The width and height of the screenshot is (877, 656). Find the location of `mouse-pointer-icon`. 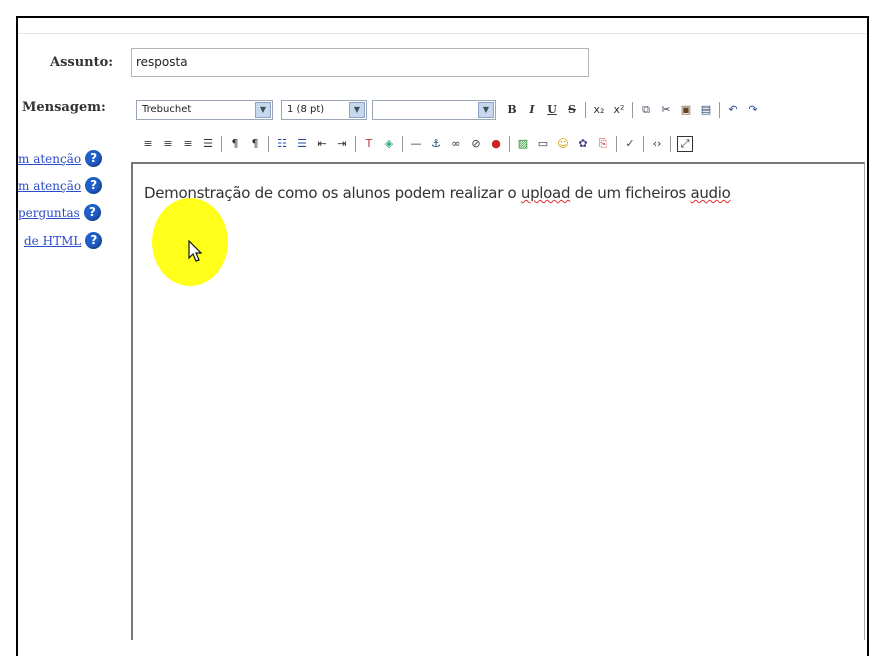

mouse-pointer-icon is located at coordinates (195, 251).